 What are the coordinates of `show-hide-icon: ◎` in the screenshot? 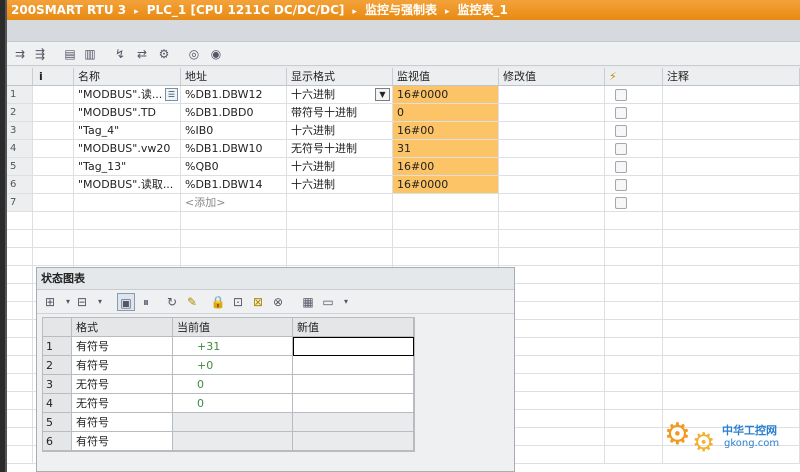 It's located at (194, 54).